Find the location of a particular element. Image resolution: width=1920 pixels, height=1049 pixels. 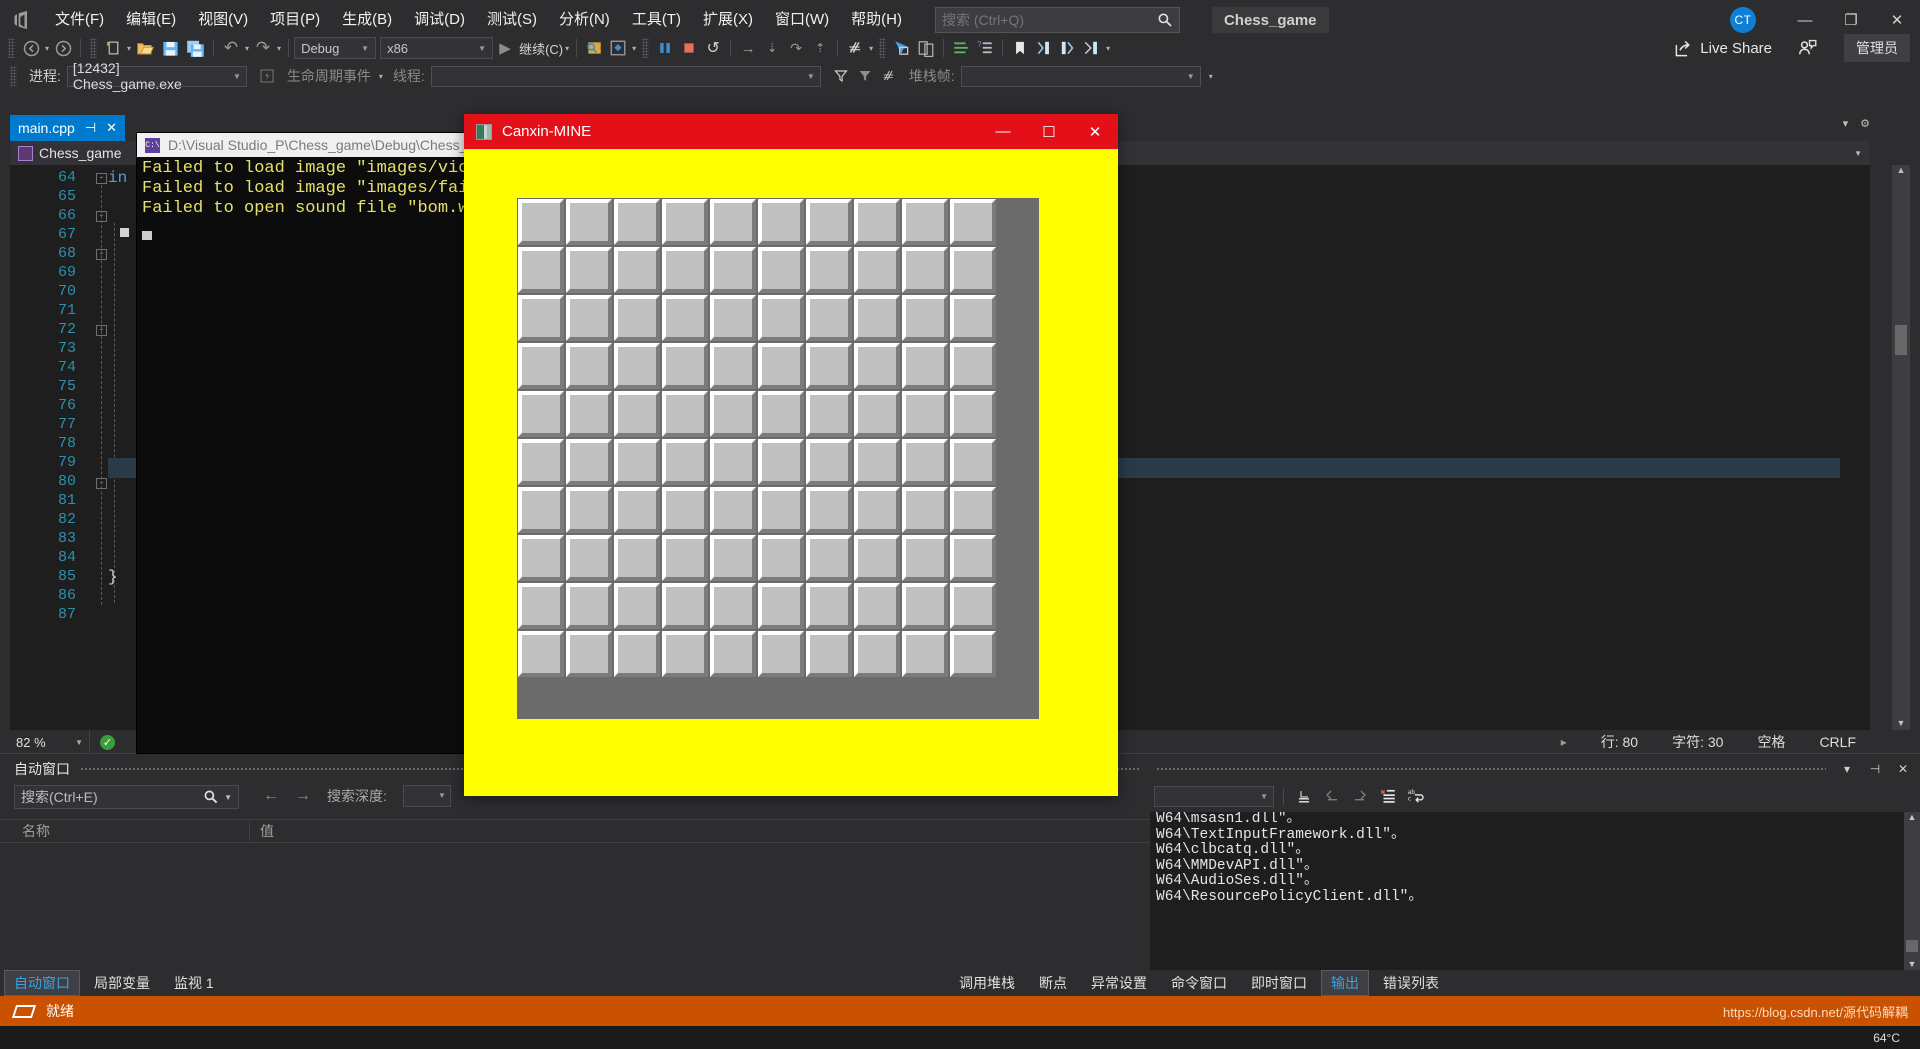

tab-locals: 局部变量 is located at coordinates (122, 983).